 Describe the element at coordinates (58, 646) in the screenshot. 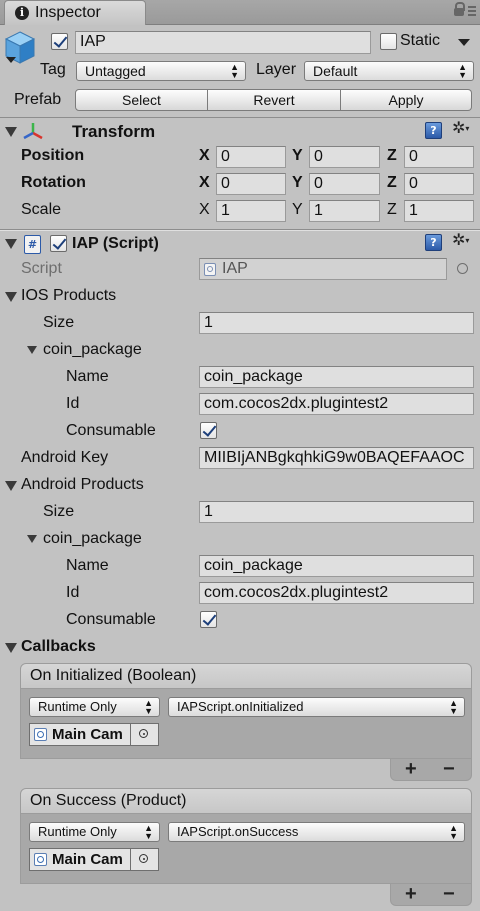

I see `callbacks-label: Callbacks` at that location.